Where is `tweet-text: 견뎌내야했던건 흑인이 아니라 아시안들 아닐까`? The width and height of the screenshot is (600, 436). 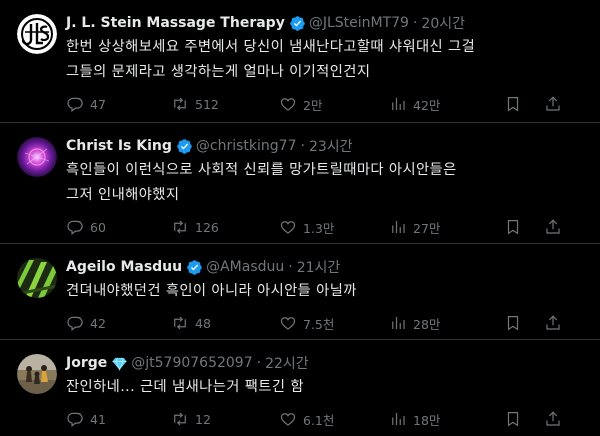 tweet-text: 견뎌내야했던건 흑인이 아니라 아시안들 아닐까 is located at coordinates (211, 291).